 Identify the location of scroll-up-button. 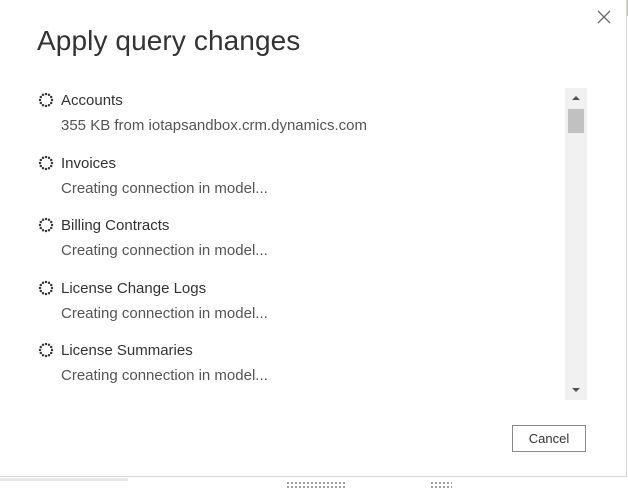
(576, 98).